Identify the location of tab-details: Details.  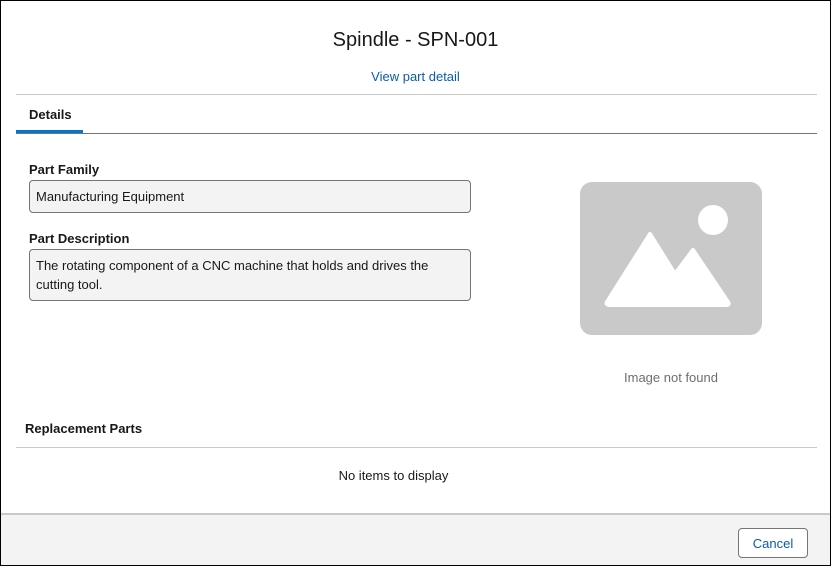
(49, 114).